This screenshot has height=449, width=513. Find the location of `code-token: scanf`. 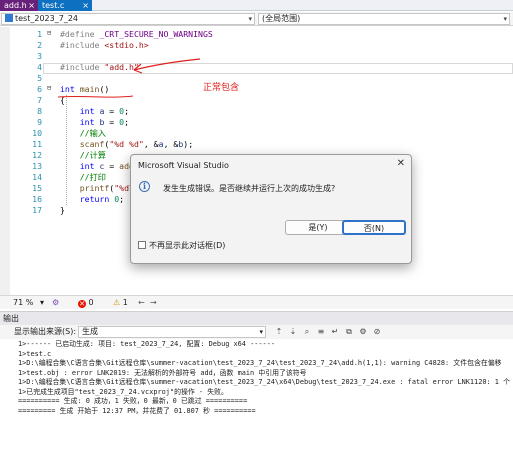

code-token: scanf is located at coordinates (92, 144).